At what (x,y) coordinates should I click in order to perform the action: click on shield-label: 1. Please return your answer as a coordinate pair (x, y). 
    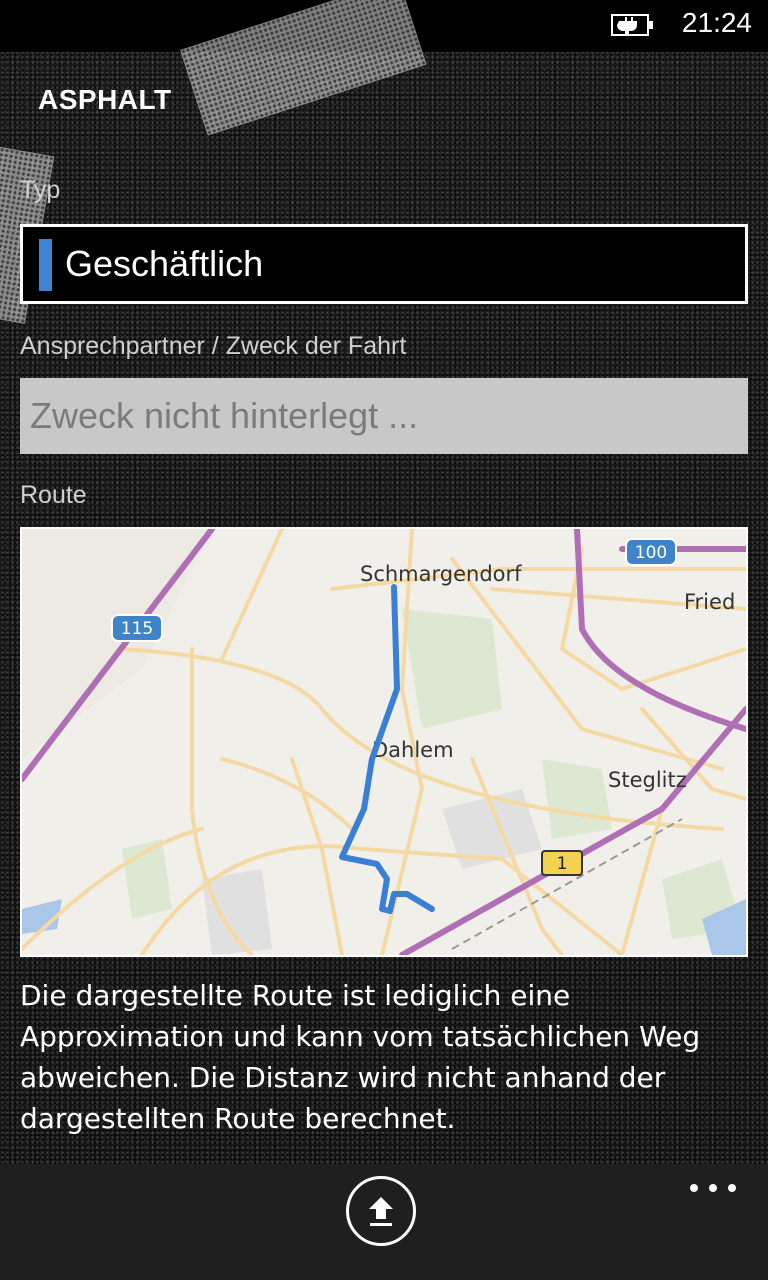
    Looking at the image, I should click on (562, 864).